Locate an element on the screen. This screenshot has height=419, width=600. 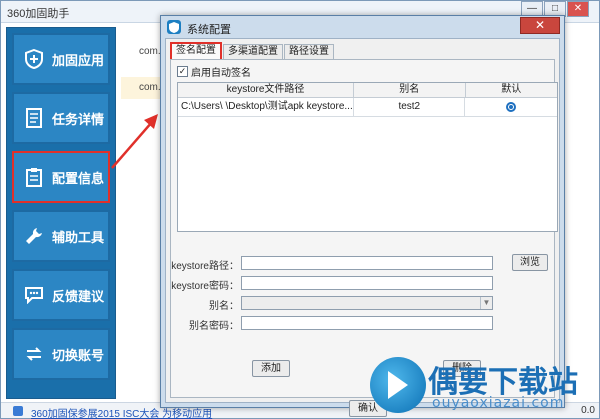
keystore-password-input is located at coordinates (367, 283).